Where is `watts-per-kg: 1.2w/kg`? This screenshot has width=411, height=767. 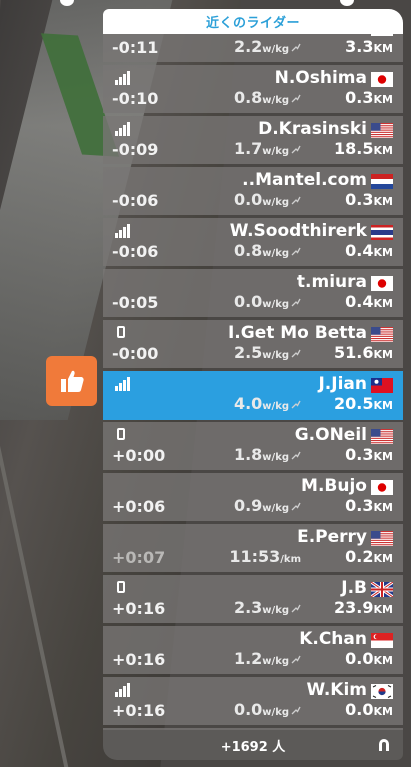 watts-per-kg: 1.2w/kg is located at coordinates (267, 658).